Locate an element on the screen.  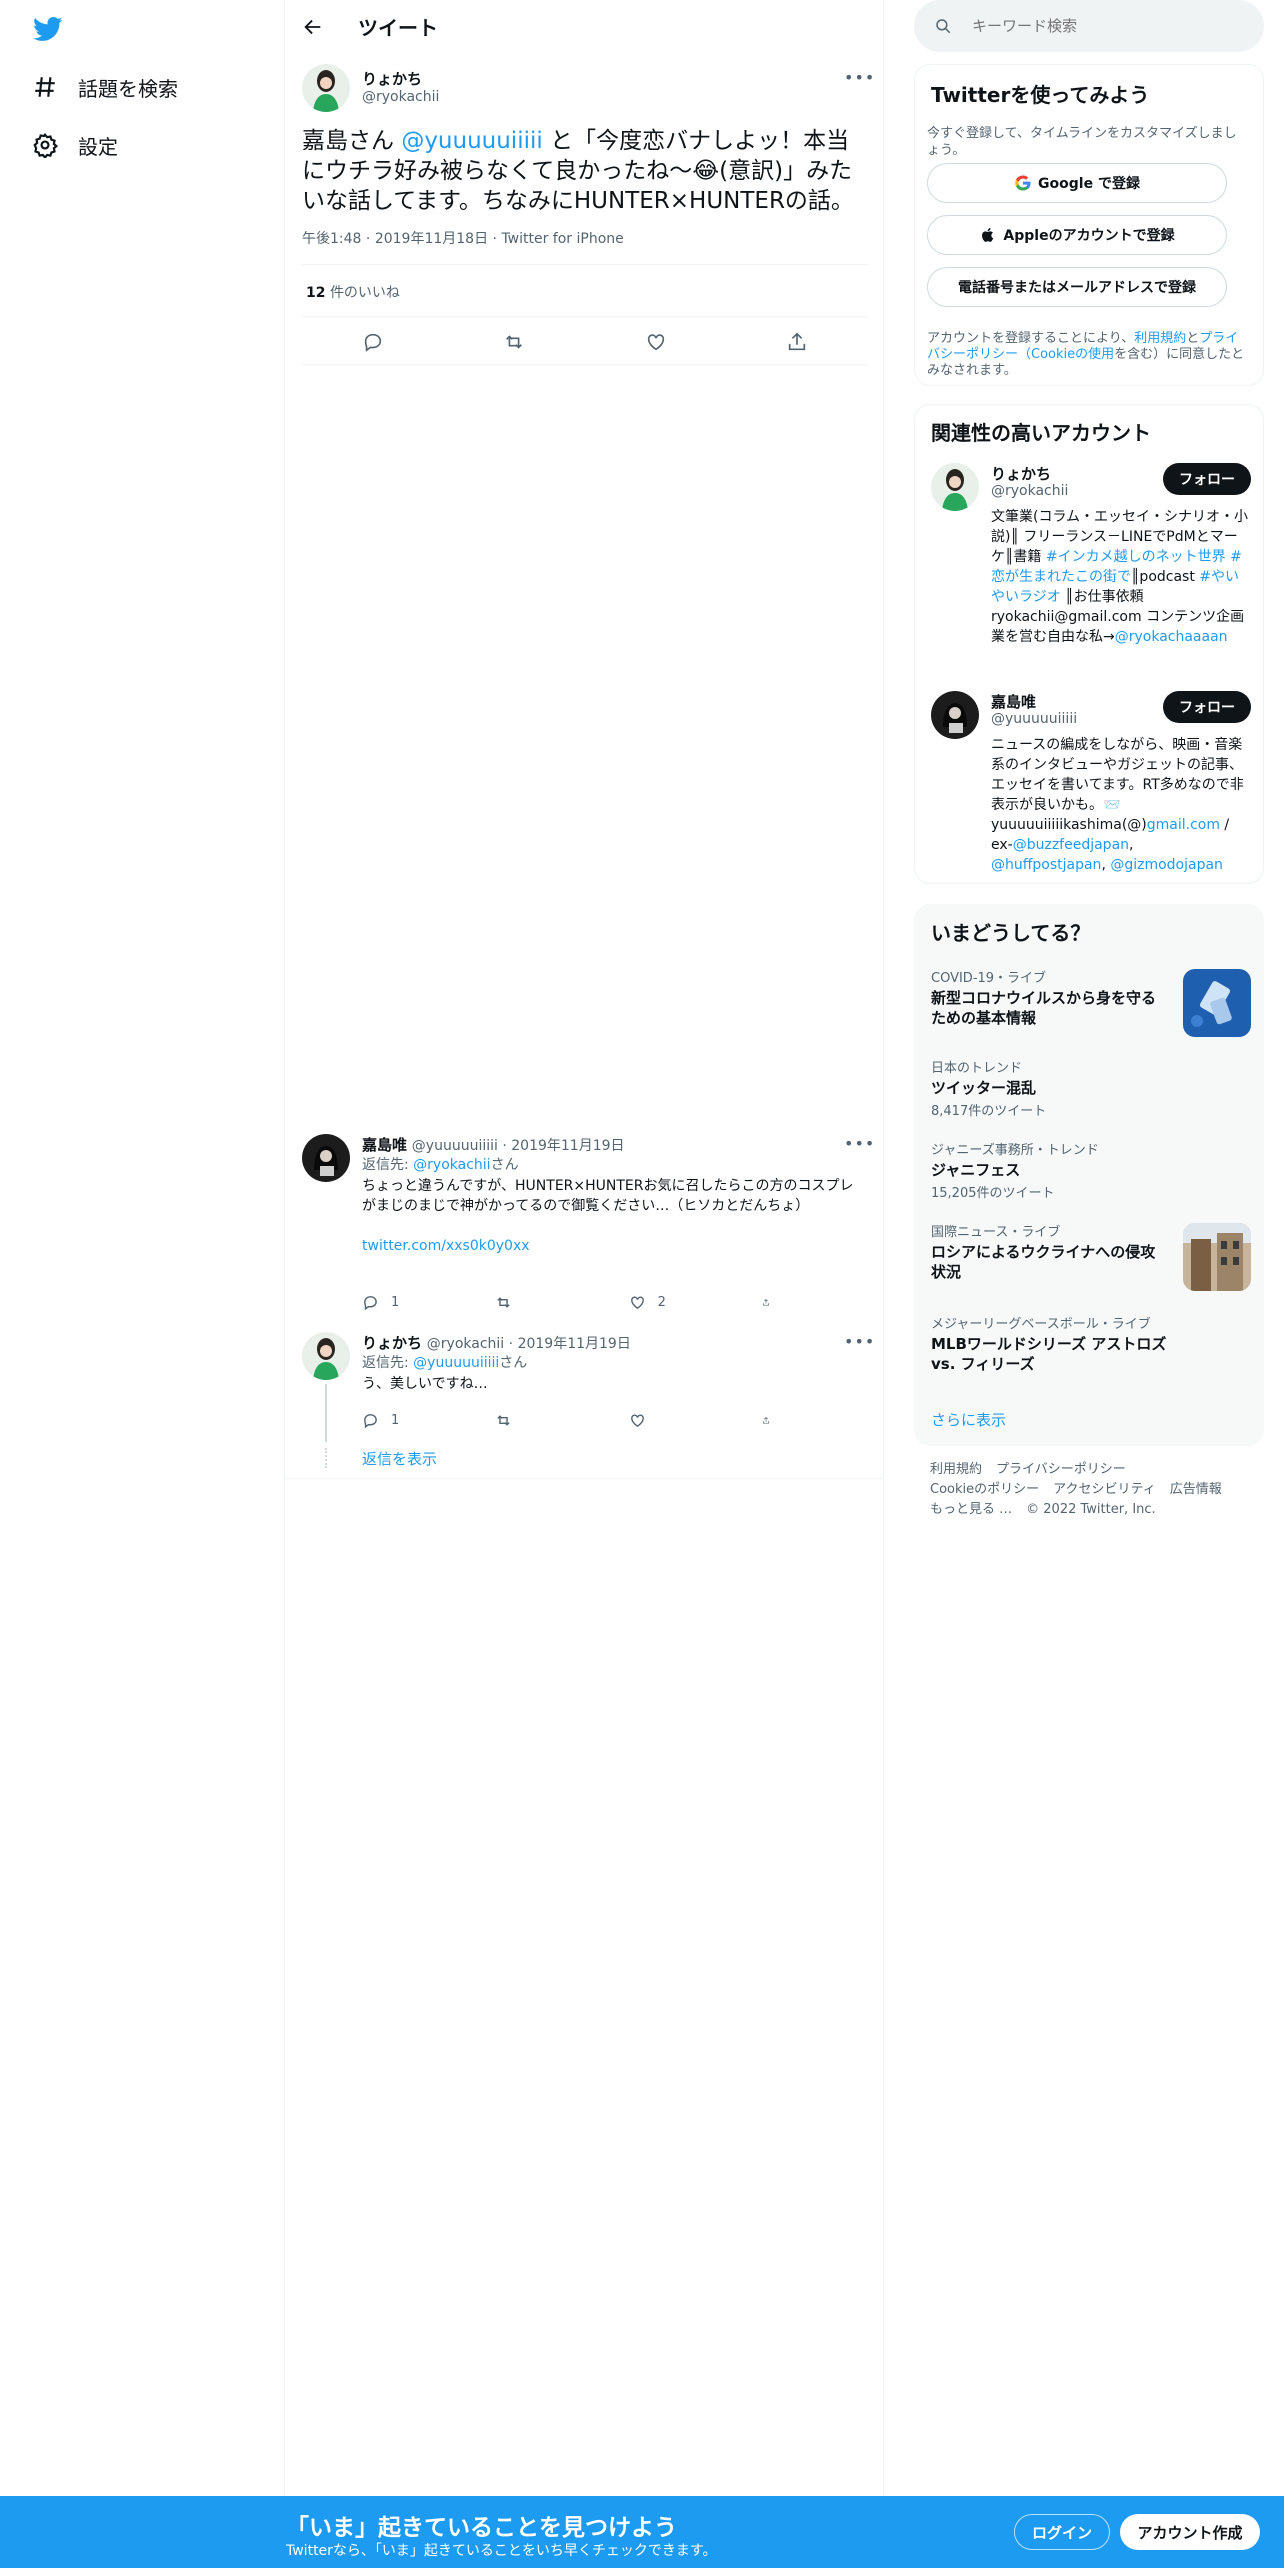
search-input is located at coordinates (1102, 26).